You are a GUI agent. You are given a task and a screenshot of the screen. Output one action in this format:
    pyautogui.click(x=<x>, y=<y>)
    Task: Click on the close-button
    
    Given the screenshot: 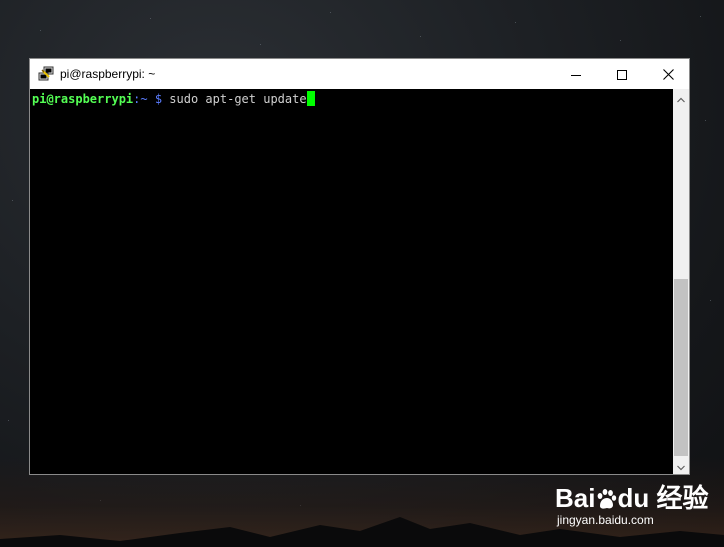 What is the action you would take?
    pyautogui.click(x=668, y=74)
    